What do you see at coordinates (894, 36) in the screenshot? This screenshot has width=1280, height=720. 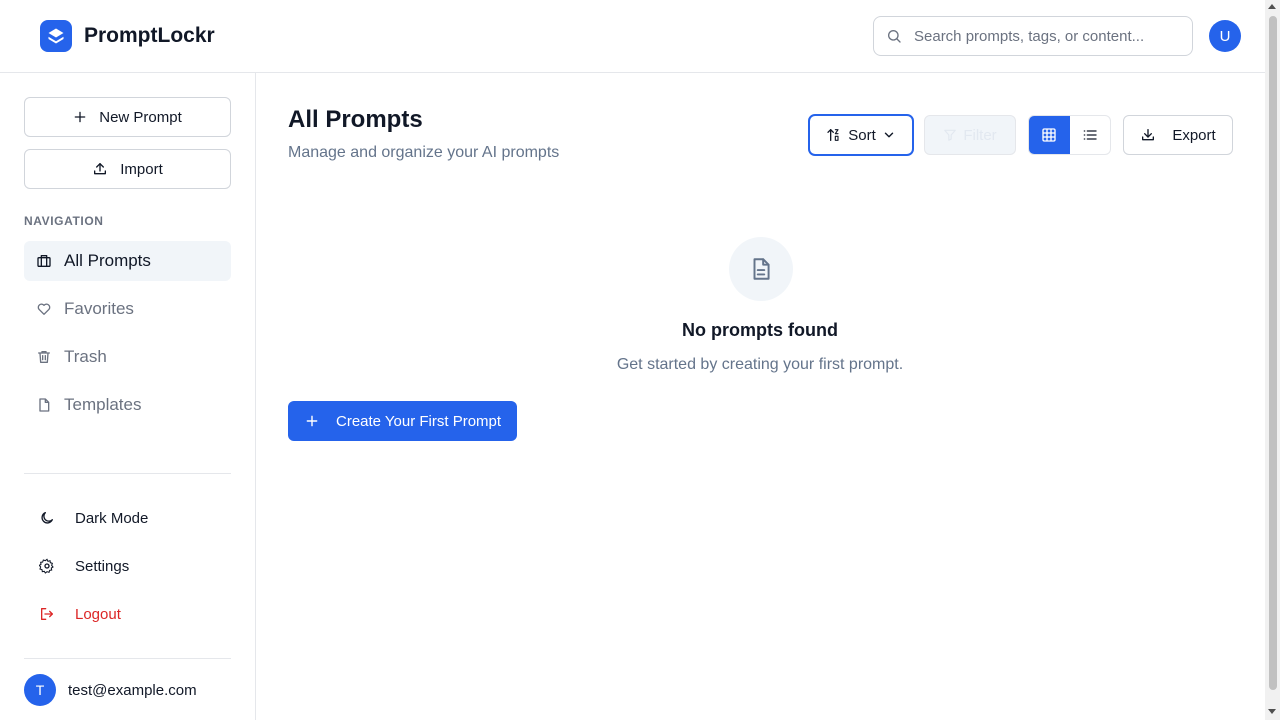 I see `search-icon` at bounding box center [894, 36].